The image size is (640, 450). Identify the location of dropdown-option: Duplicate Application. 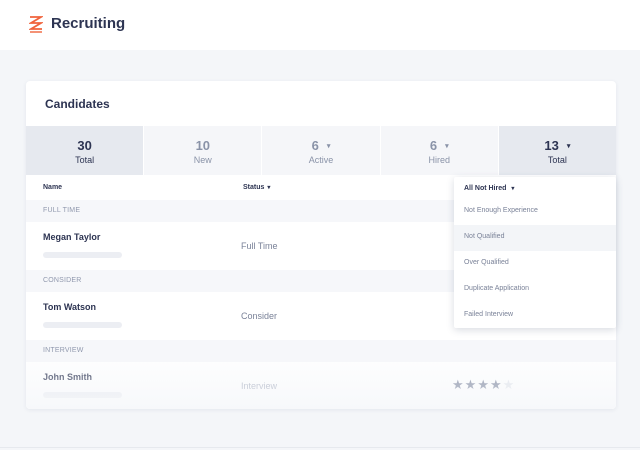
(535, 290).